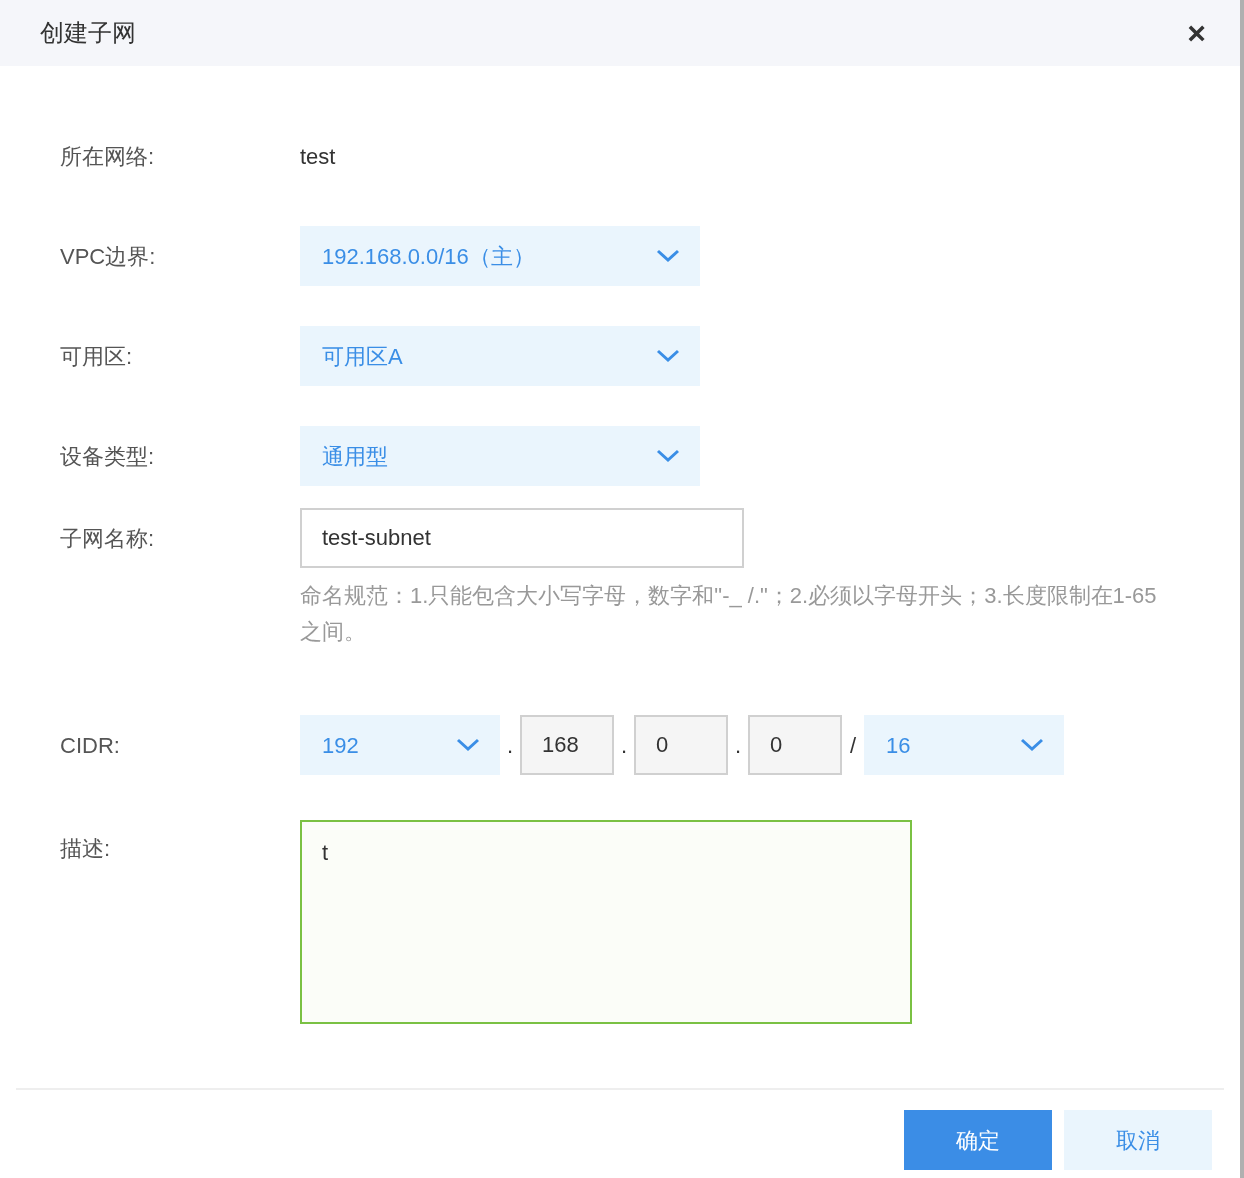 This screenshot has width=1244, height=1178. What do you see at coordinates (500, 356) in the screenshot?
I see `dropdown-select: 可用区A` at bounding box center [500, 356].